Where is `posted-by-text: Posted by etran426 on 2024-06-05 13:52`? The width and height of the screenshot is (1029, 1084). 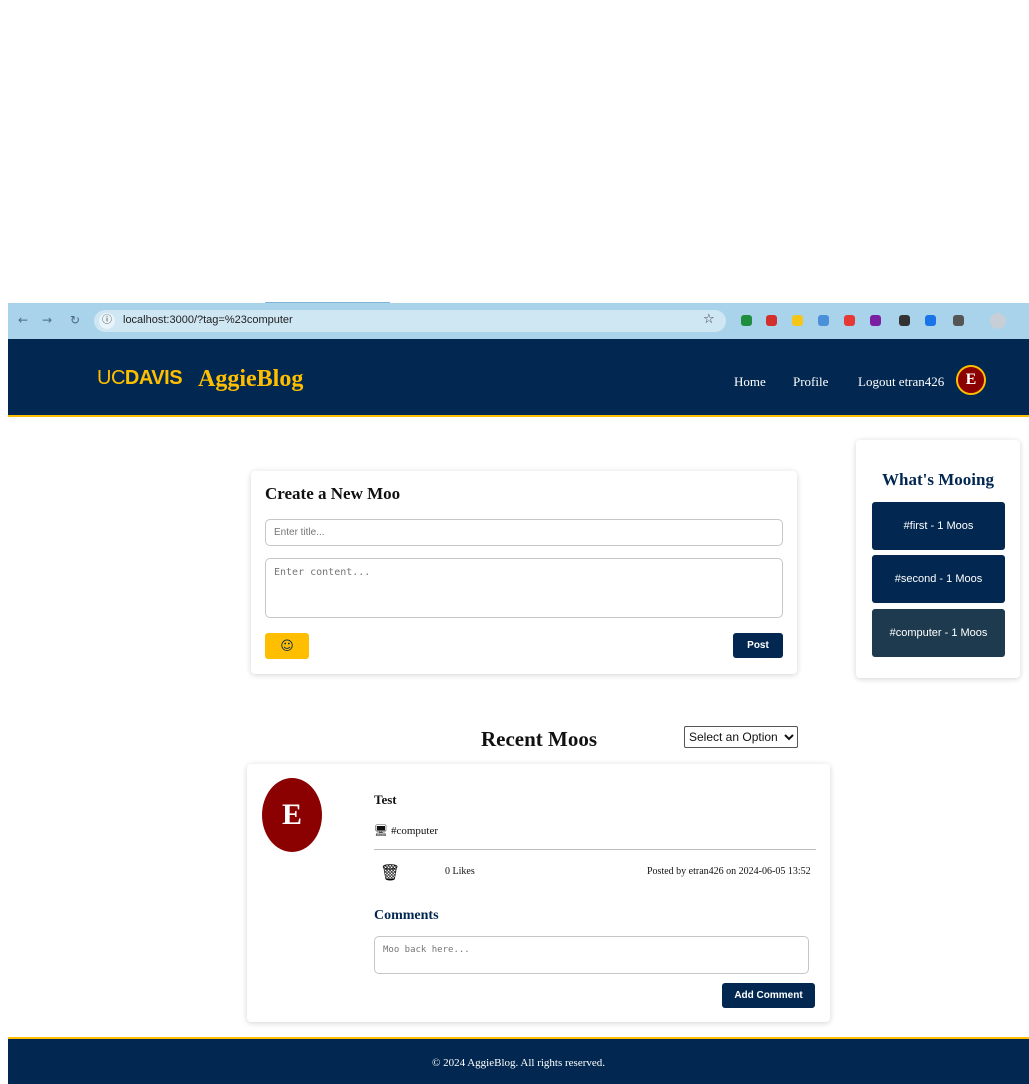
posted-by-text: Posted by etran426 on 2024-06-05 13:52 is located at coordinates (729, 871).